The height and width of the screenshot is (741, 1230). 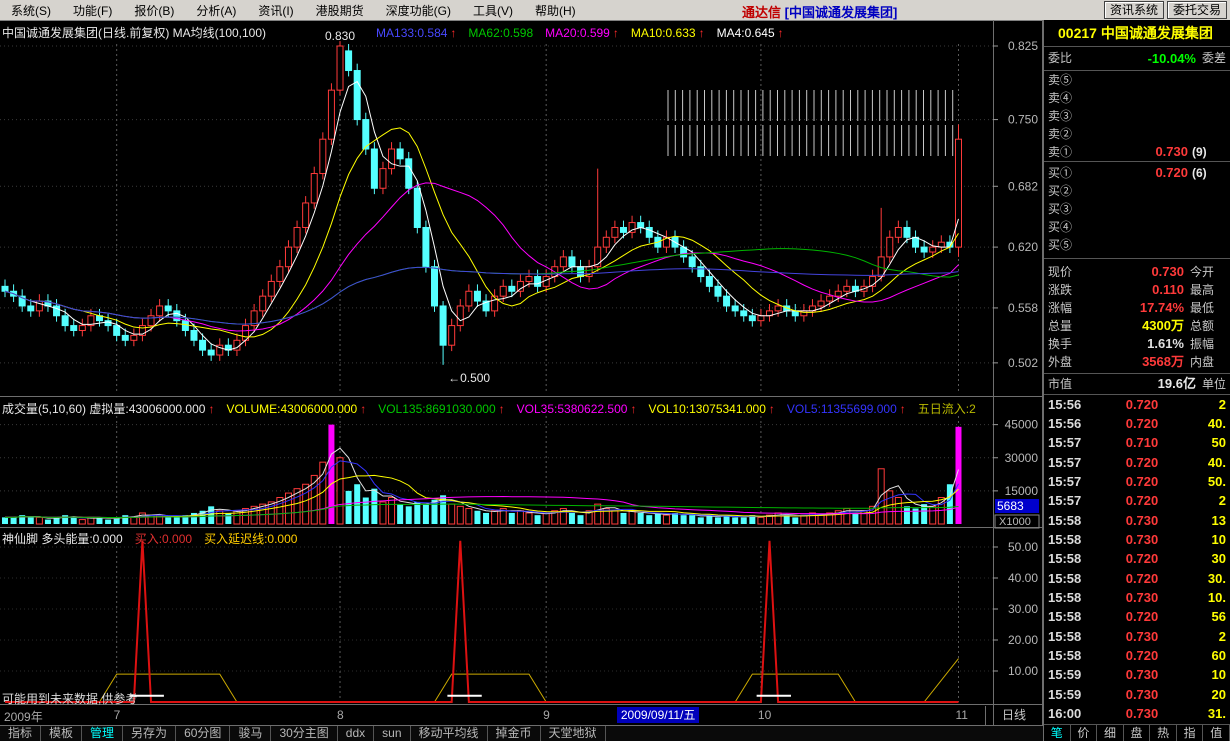 I want to click on stat-label: 今开, so click(x=1202, y=272).